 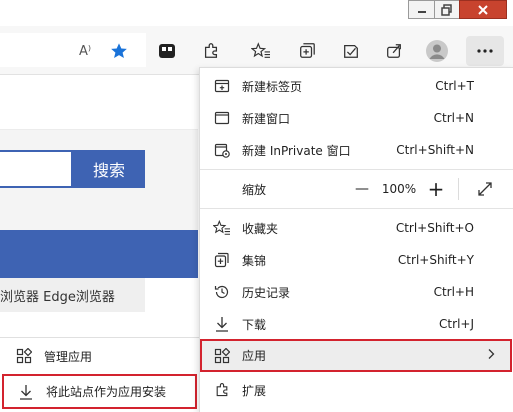 What do you see at coordinates (57, 295) in the screenshot?
I see `page-nav-tabs-text: 浏览器 Edge浏览器` at bounding box center [57, 295].